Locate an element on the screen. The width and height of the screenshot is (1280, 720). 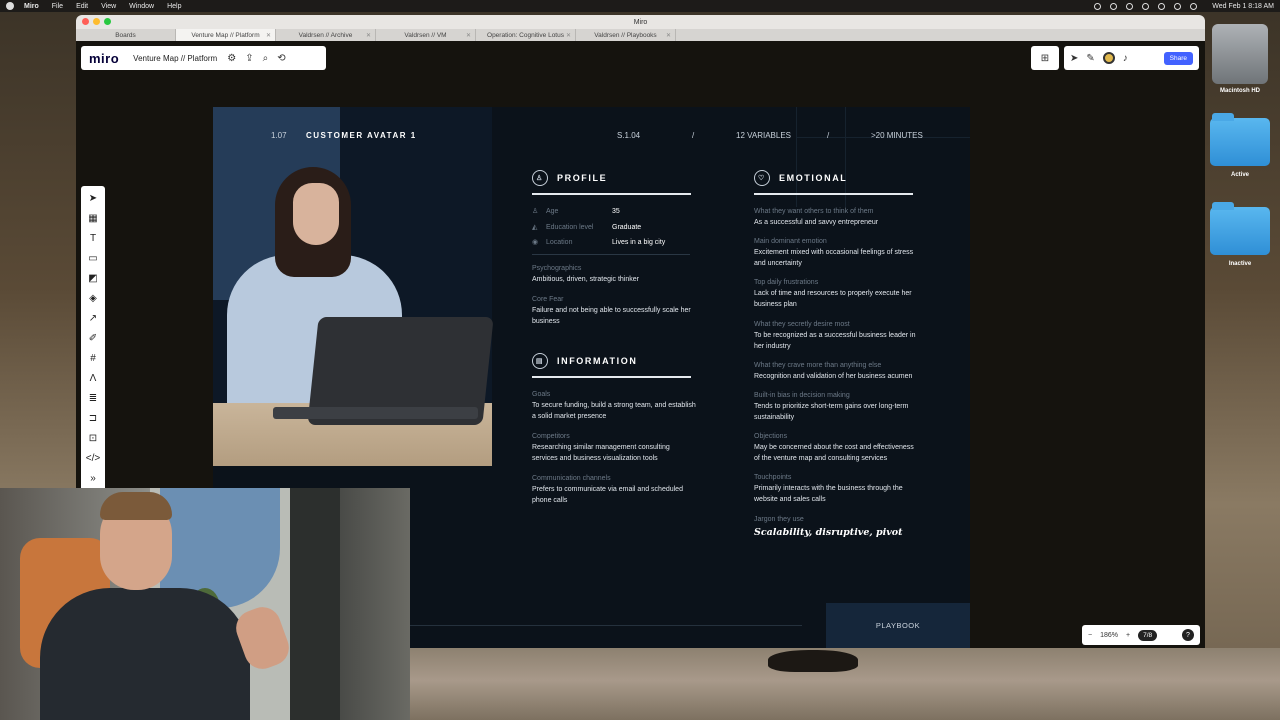
apps-icon: ⊞ is located at coordinates (1045, 58).